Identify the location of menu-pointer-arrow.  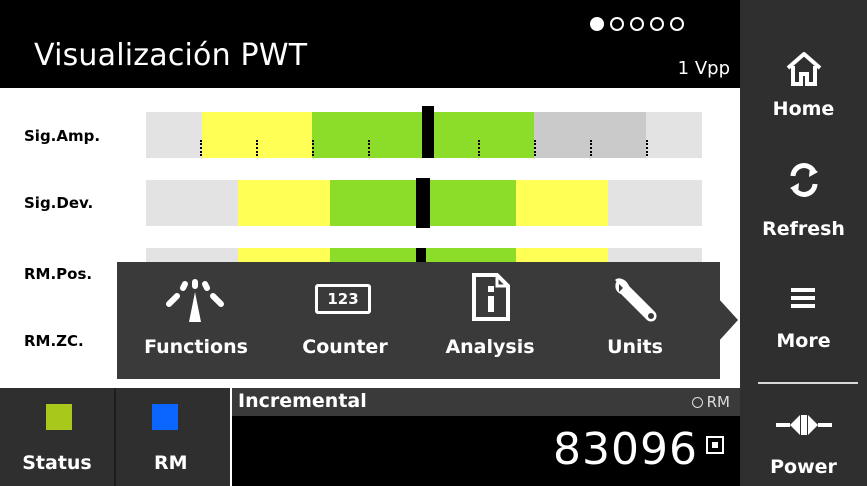
(728, 320).